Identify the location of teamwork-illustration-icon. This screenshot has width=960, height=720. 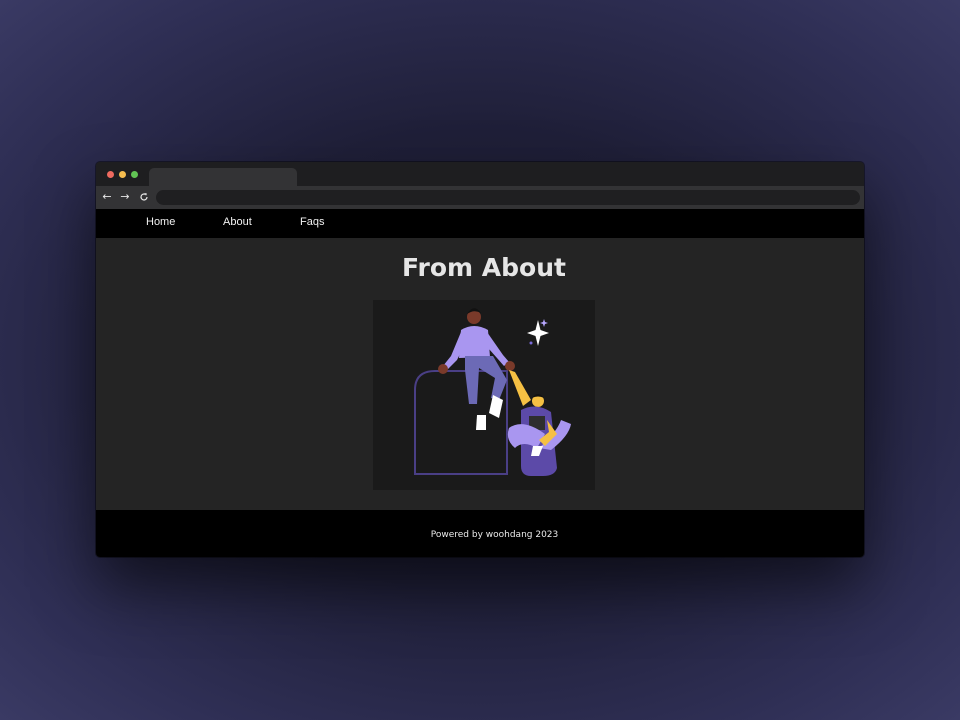
(492, 392).